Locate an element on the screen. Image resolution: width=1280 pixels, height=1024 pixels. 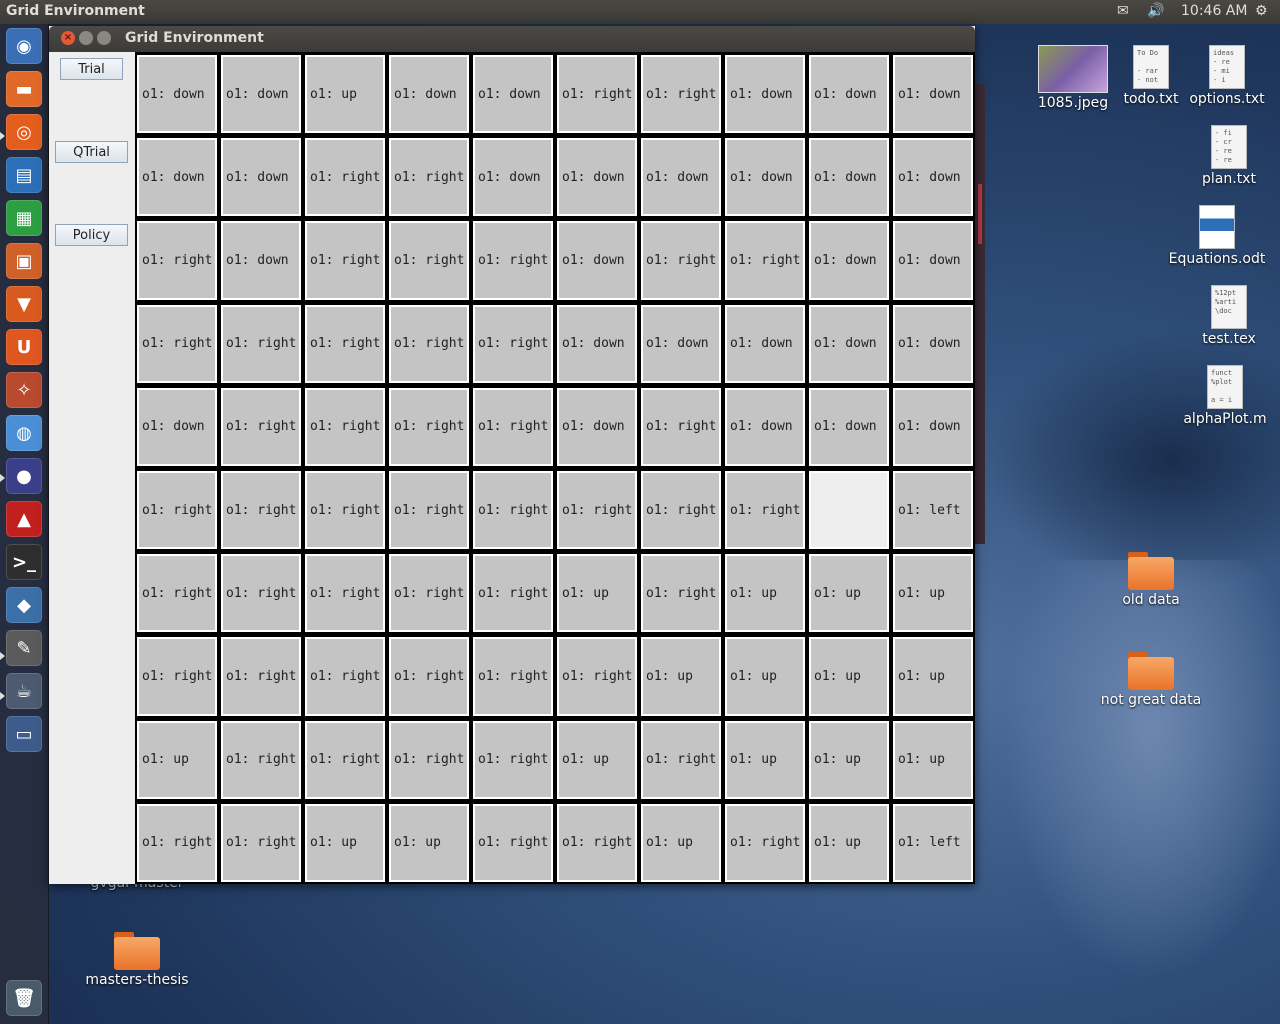
desktop-icon: masters-thesis is located at coordinates (137, 960).